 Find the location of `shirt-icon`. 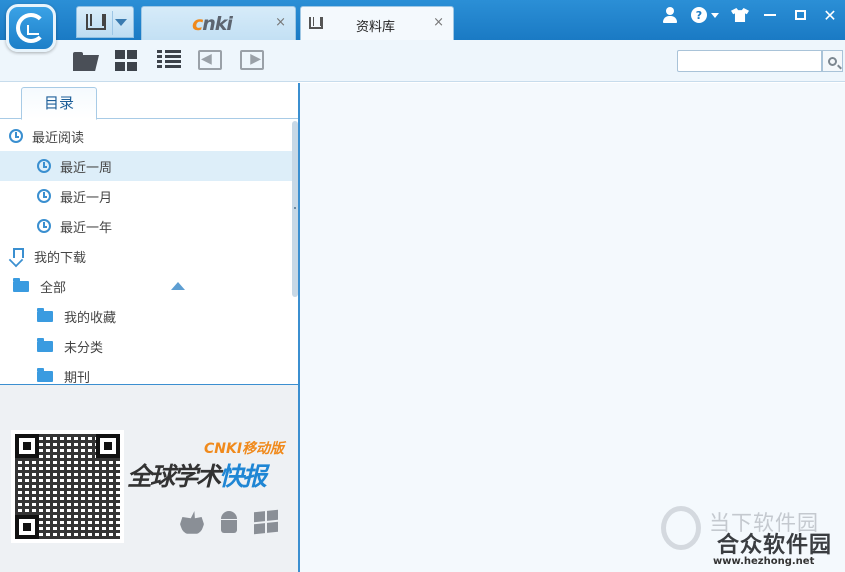

shirt-icon is located at coordinates (740, 15).